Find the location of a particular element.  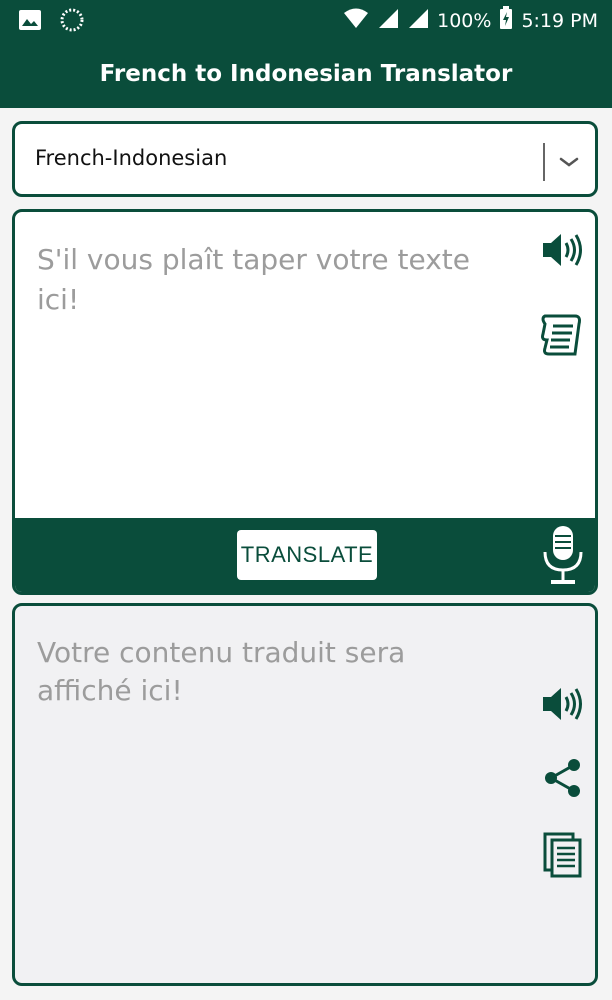

app-bar: French to Indonesian Translator is located at coordinates (306, 74).